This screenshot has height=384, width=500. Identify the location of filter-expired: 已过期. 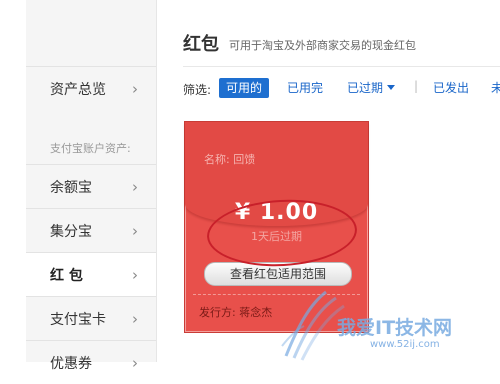
(371, 88).